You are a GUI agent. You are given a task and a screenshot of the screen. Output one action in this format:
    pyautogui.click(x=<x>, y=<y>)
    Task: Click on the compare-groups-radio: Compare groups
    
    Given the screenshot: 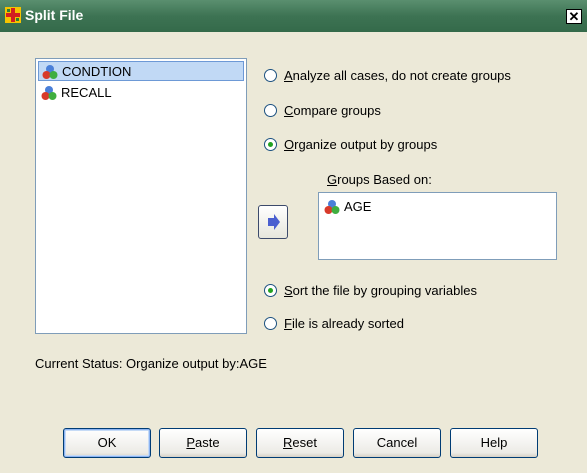 What is the action you would take?
    pyautogui.click(x=364, y=112)
    